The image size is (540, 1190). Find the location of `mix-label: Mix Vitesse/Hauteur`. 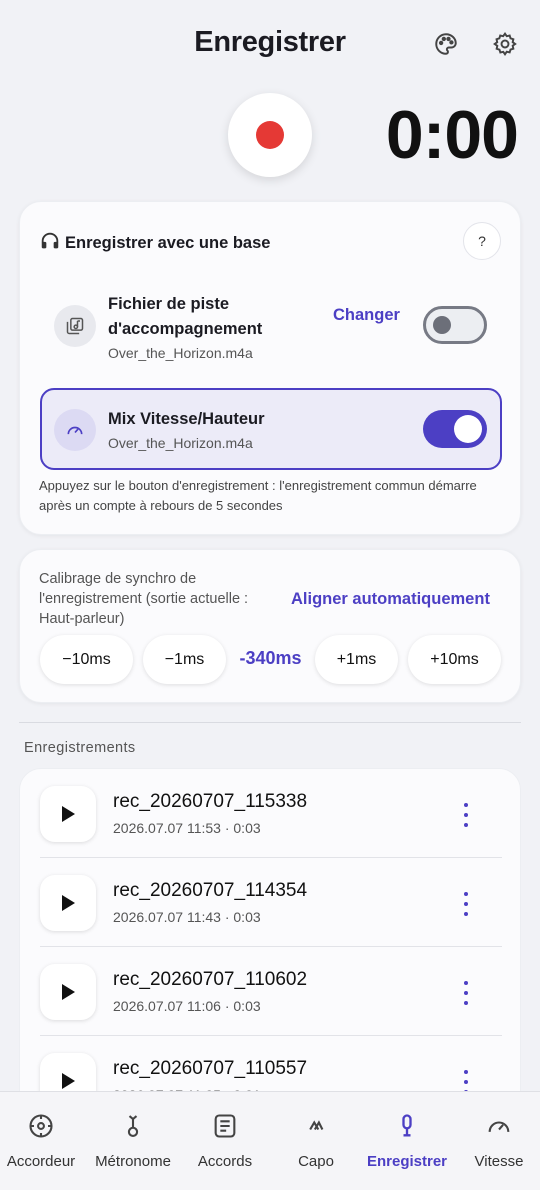

mix-label: Mix Vitesse/Hauteur is located at coordinates (186, 419).